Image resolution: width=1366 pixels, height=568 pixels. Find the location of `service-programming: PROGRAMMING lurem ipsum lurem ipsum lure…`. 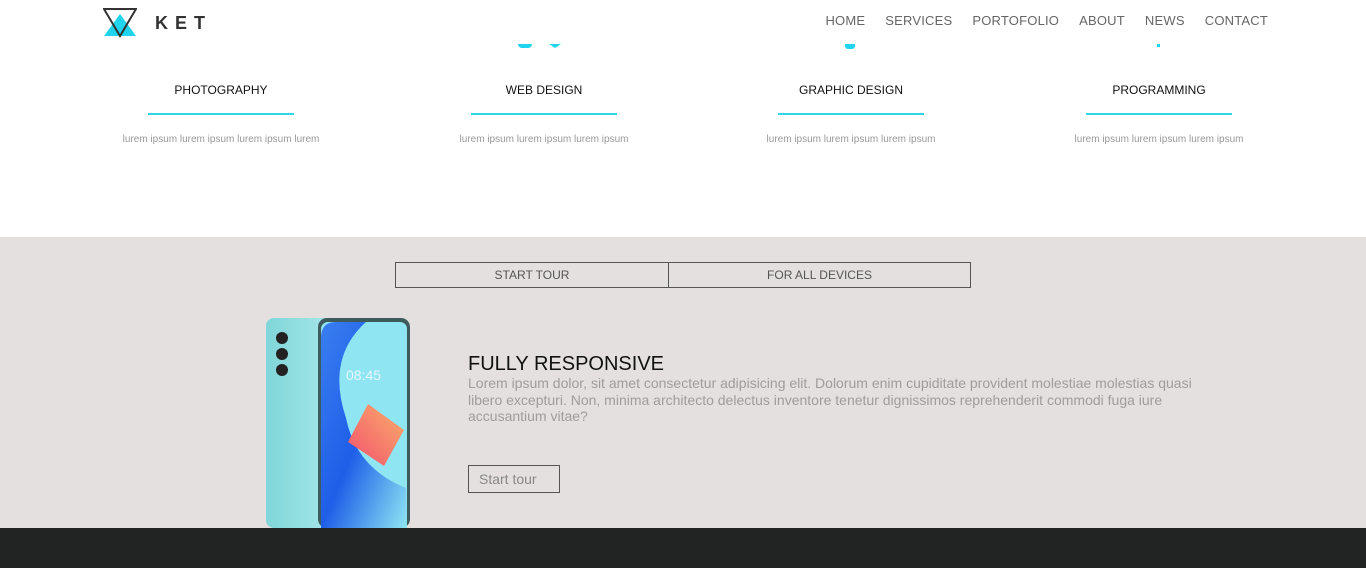

service-programming: PROGRAMMING lurem ipsum lurem ipsum lure… is located at coordinates (1159, 114).